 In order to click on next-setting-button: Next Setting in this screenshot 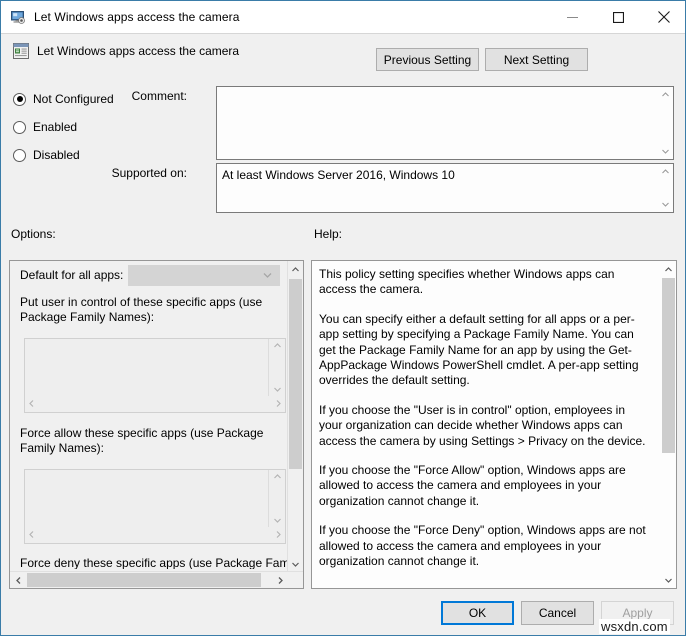, I will do `click(536, 59)`.